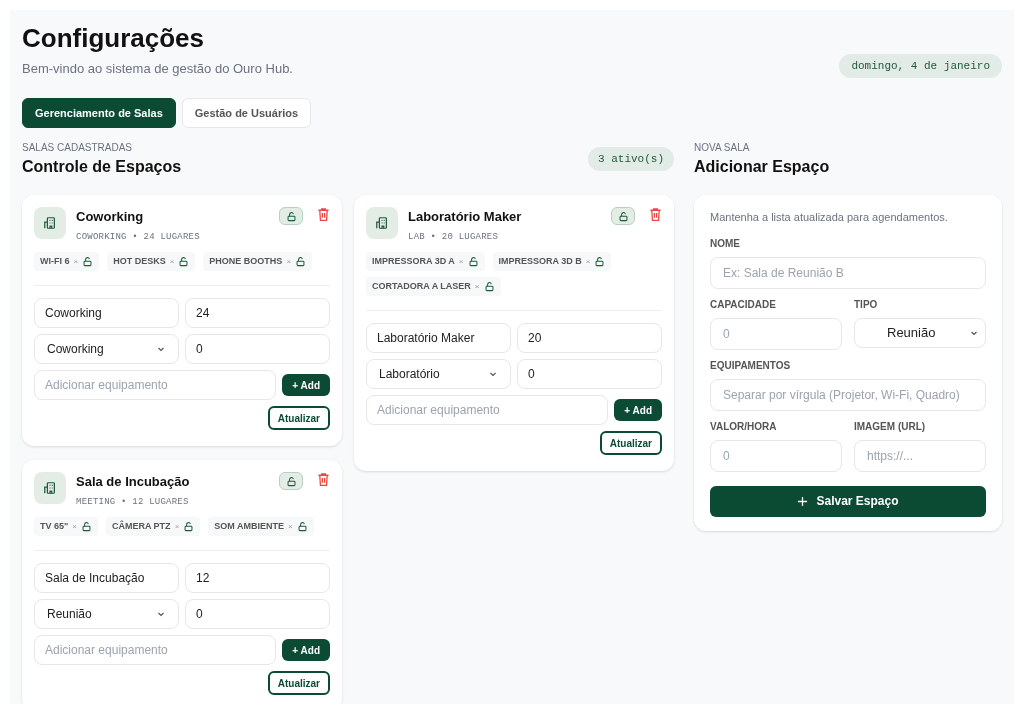 The width and height of the screenshot is (1014, 704). What do you see at coordinates (139, 261) in the screenshot?
I see `tag-label: HOT DESKS` at bounding box center [139, 261].